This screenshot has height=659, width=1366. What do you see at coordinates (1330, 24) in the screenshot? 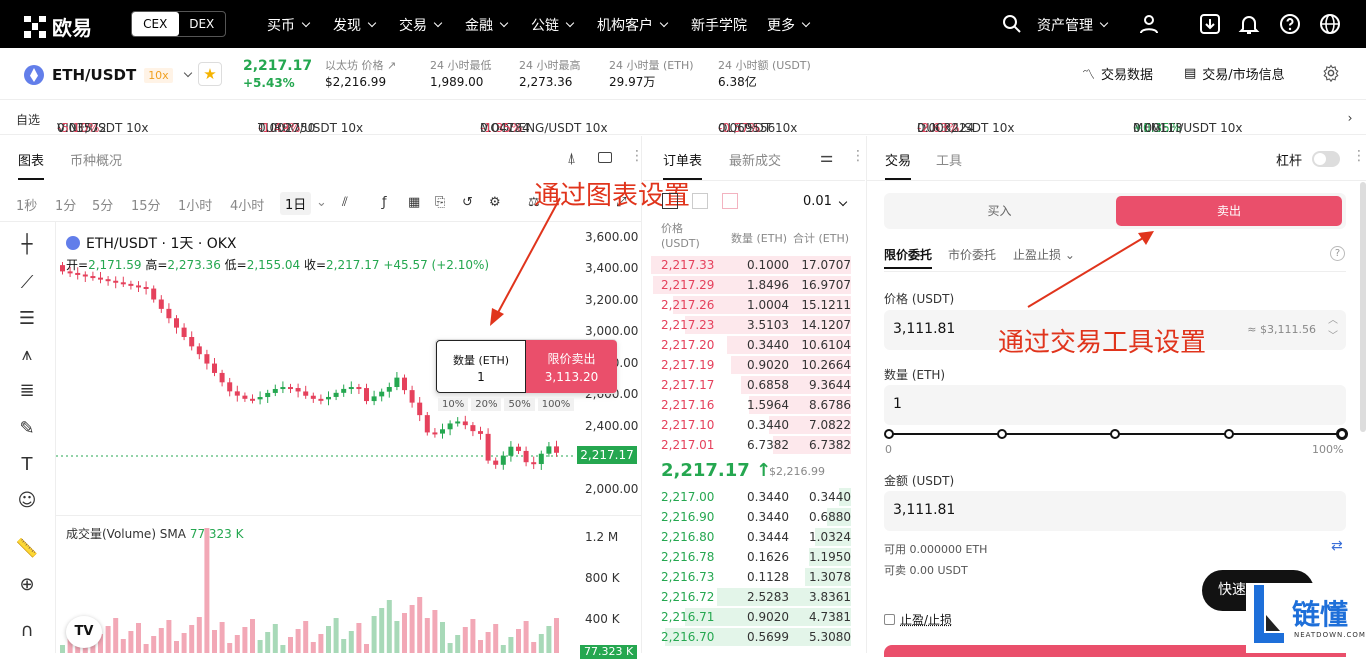
I see `globe-icon` at bounding box center [1330, 24].